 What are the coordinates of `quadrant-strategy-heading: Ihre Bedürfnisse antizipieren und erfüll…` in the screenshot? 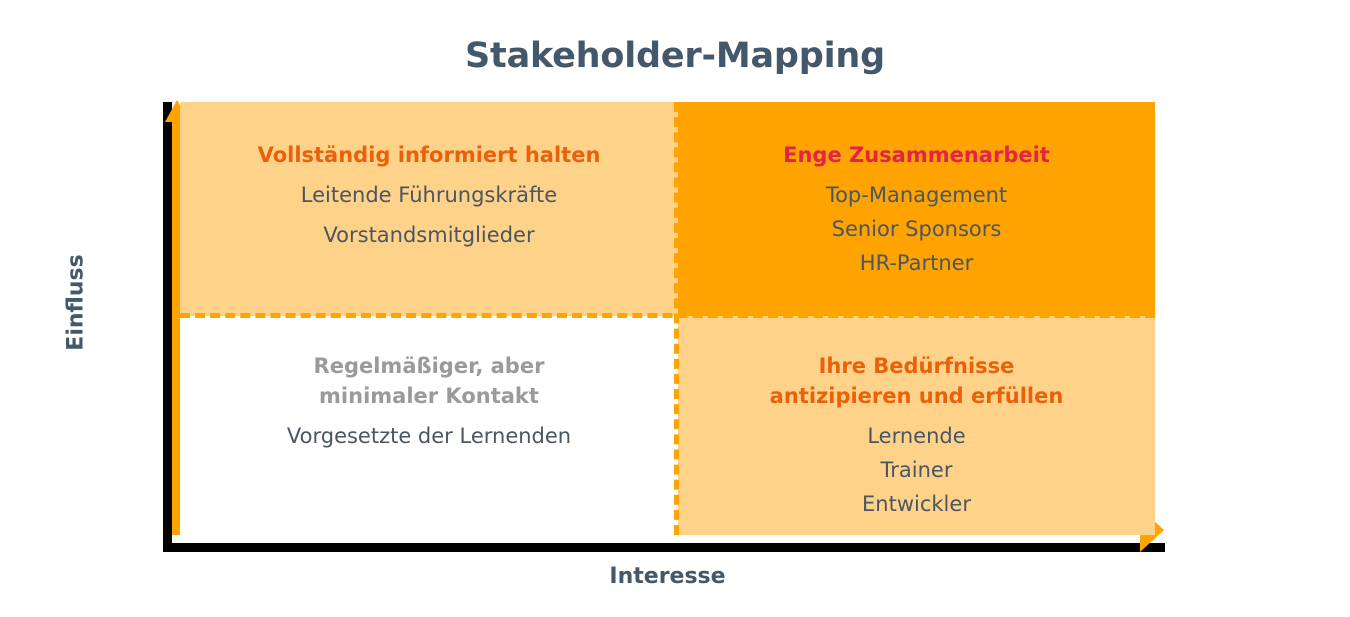 It's located at (916, 381).